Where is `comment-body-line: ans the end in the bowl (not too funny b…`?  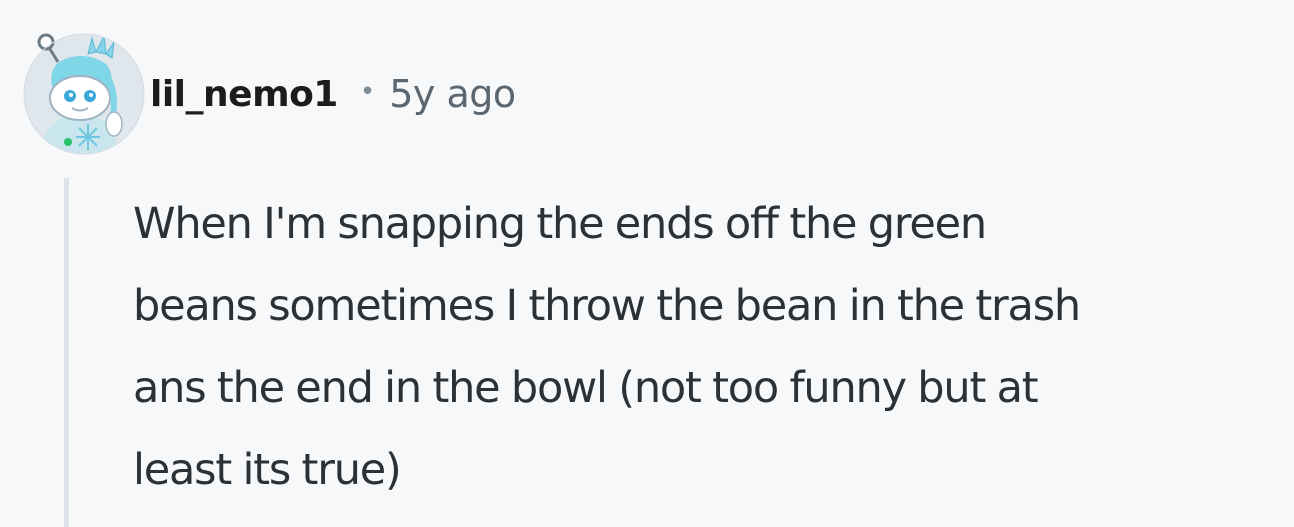
comment-body-line: ans the end in the bowl (not too funny b… is located at coordinates (586, 388).